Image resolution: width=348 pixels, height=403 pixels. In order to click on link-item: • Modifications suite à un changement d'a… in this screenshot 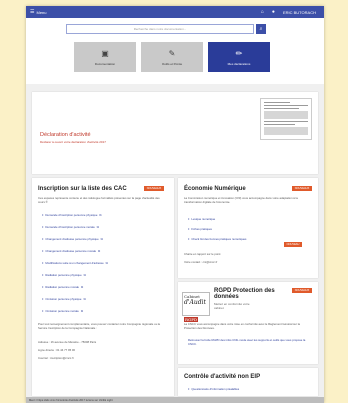, I will do `click(75, 262)`.